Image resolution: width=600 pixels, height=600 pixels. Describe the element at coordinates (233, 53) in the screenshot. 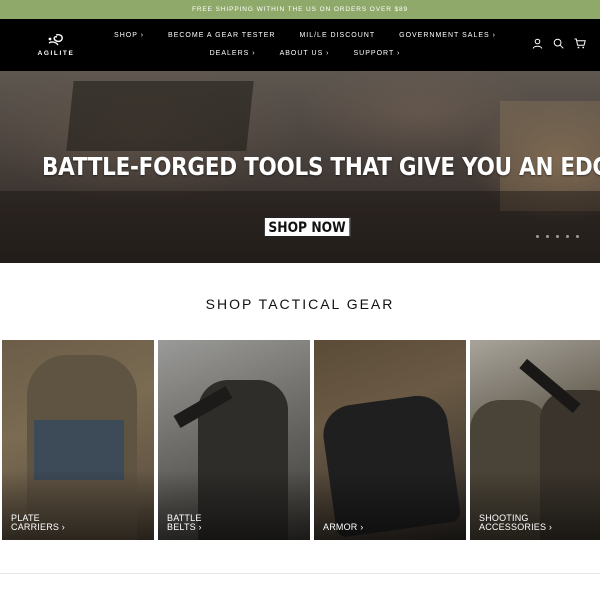

I see `nav-dealers: DEALERS ›` at that location.